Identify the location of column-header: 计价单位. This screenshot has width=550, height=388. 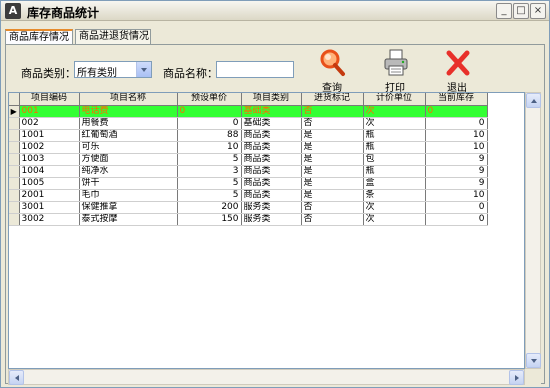
(394, 99).